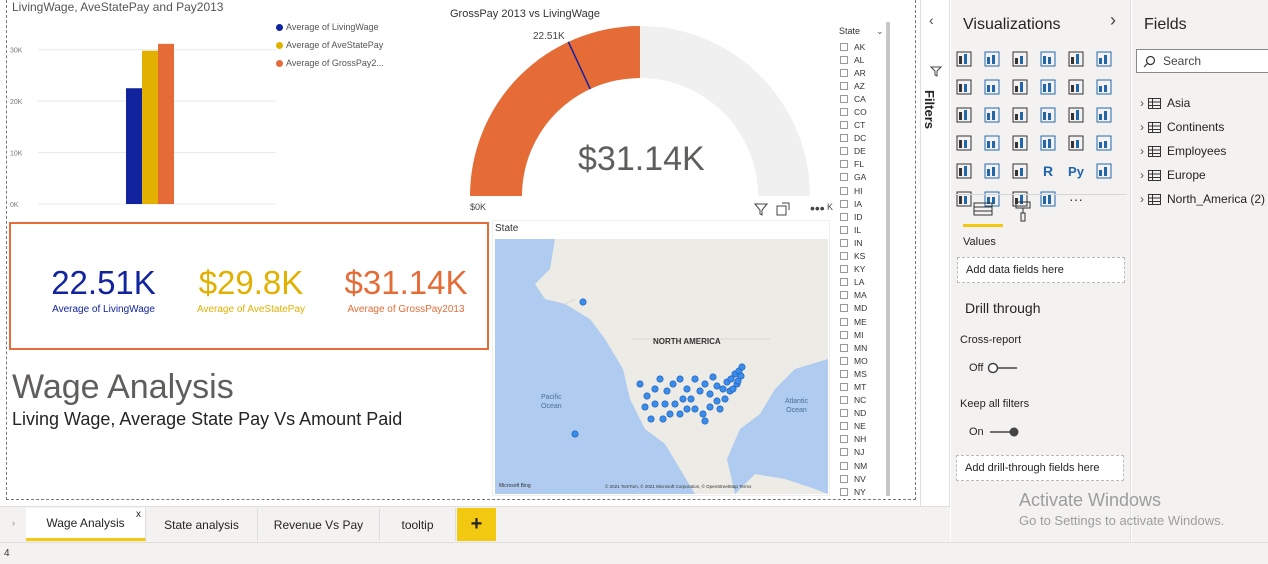 The image size is (1268, 564). What do you see at coordinates (1020, 143) in the screenshot?
I see `gauge-icon` at bounding box center [1020, 143].